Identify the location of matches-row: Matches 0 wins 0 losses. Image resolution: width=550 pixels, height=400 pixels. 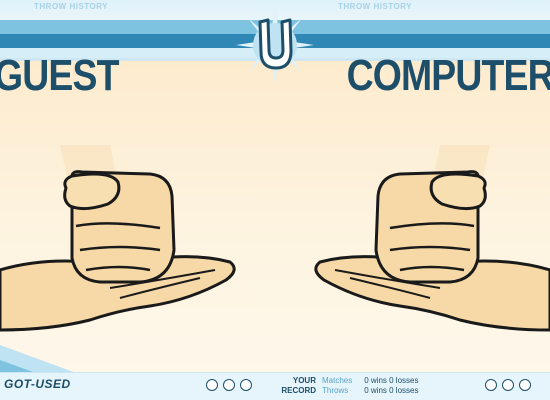
(370, 381).